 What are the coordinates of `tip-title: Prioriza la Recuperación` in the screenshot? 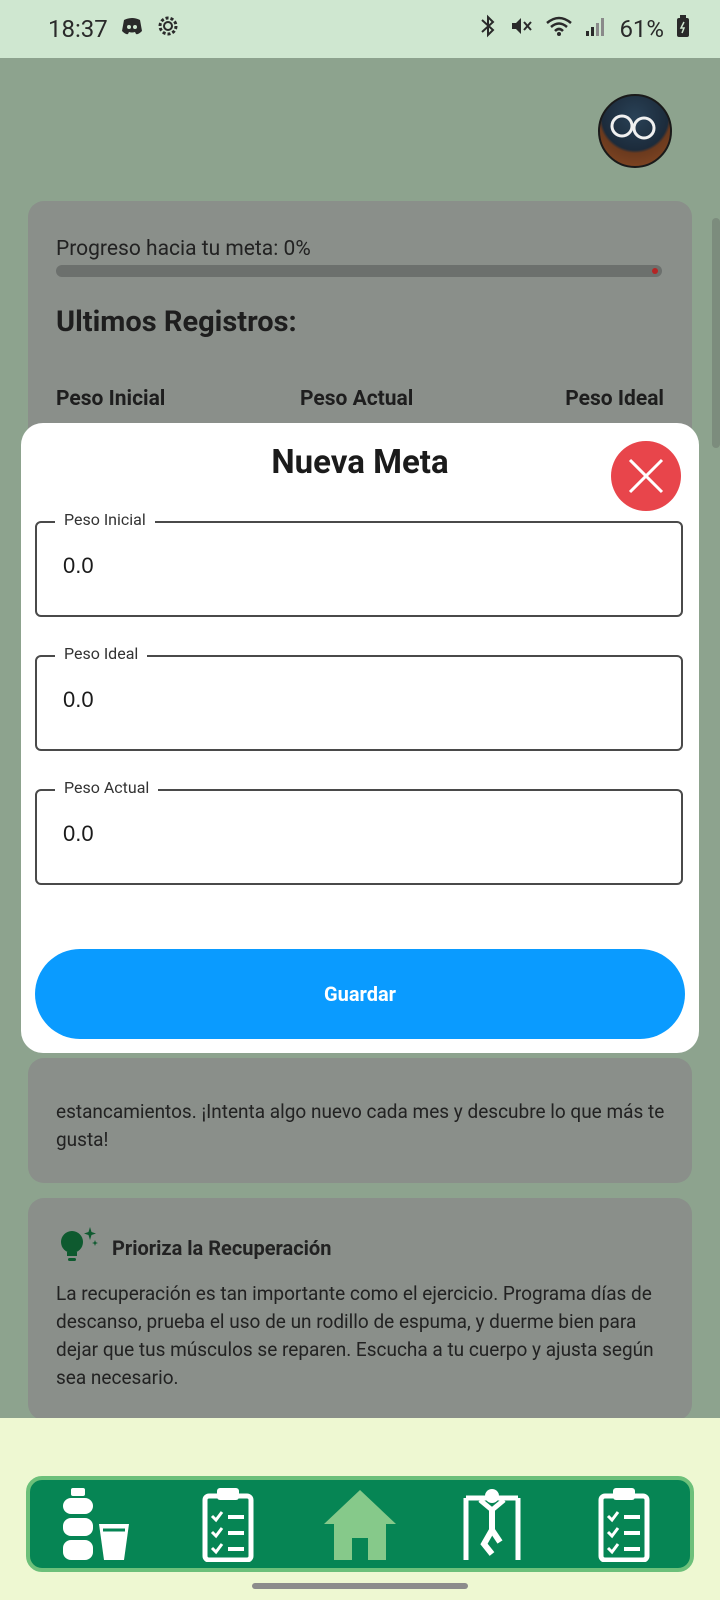 It's located at (222, 1248).